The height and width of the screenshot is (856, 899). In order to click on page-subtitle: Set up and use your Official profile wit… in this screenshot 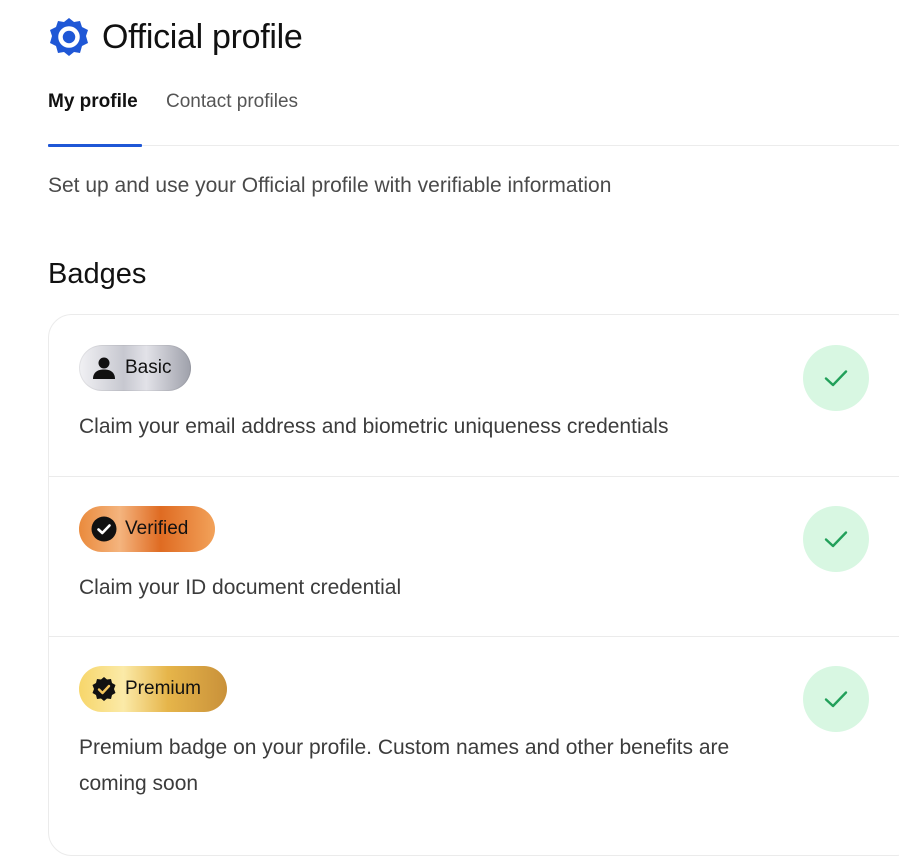, I will do `click(330, 185)`.